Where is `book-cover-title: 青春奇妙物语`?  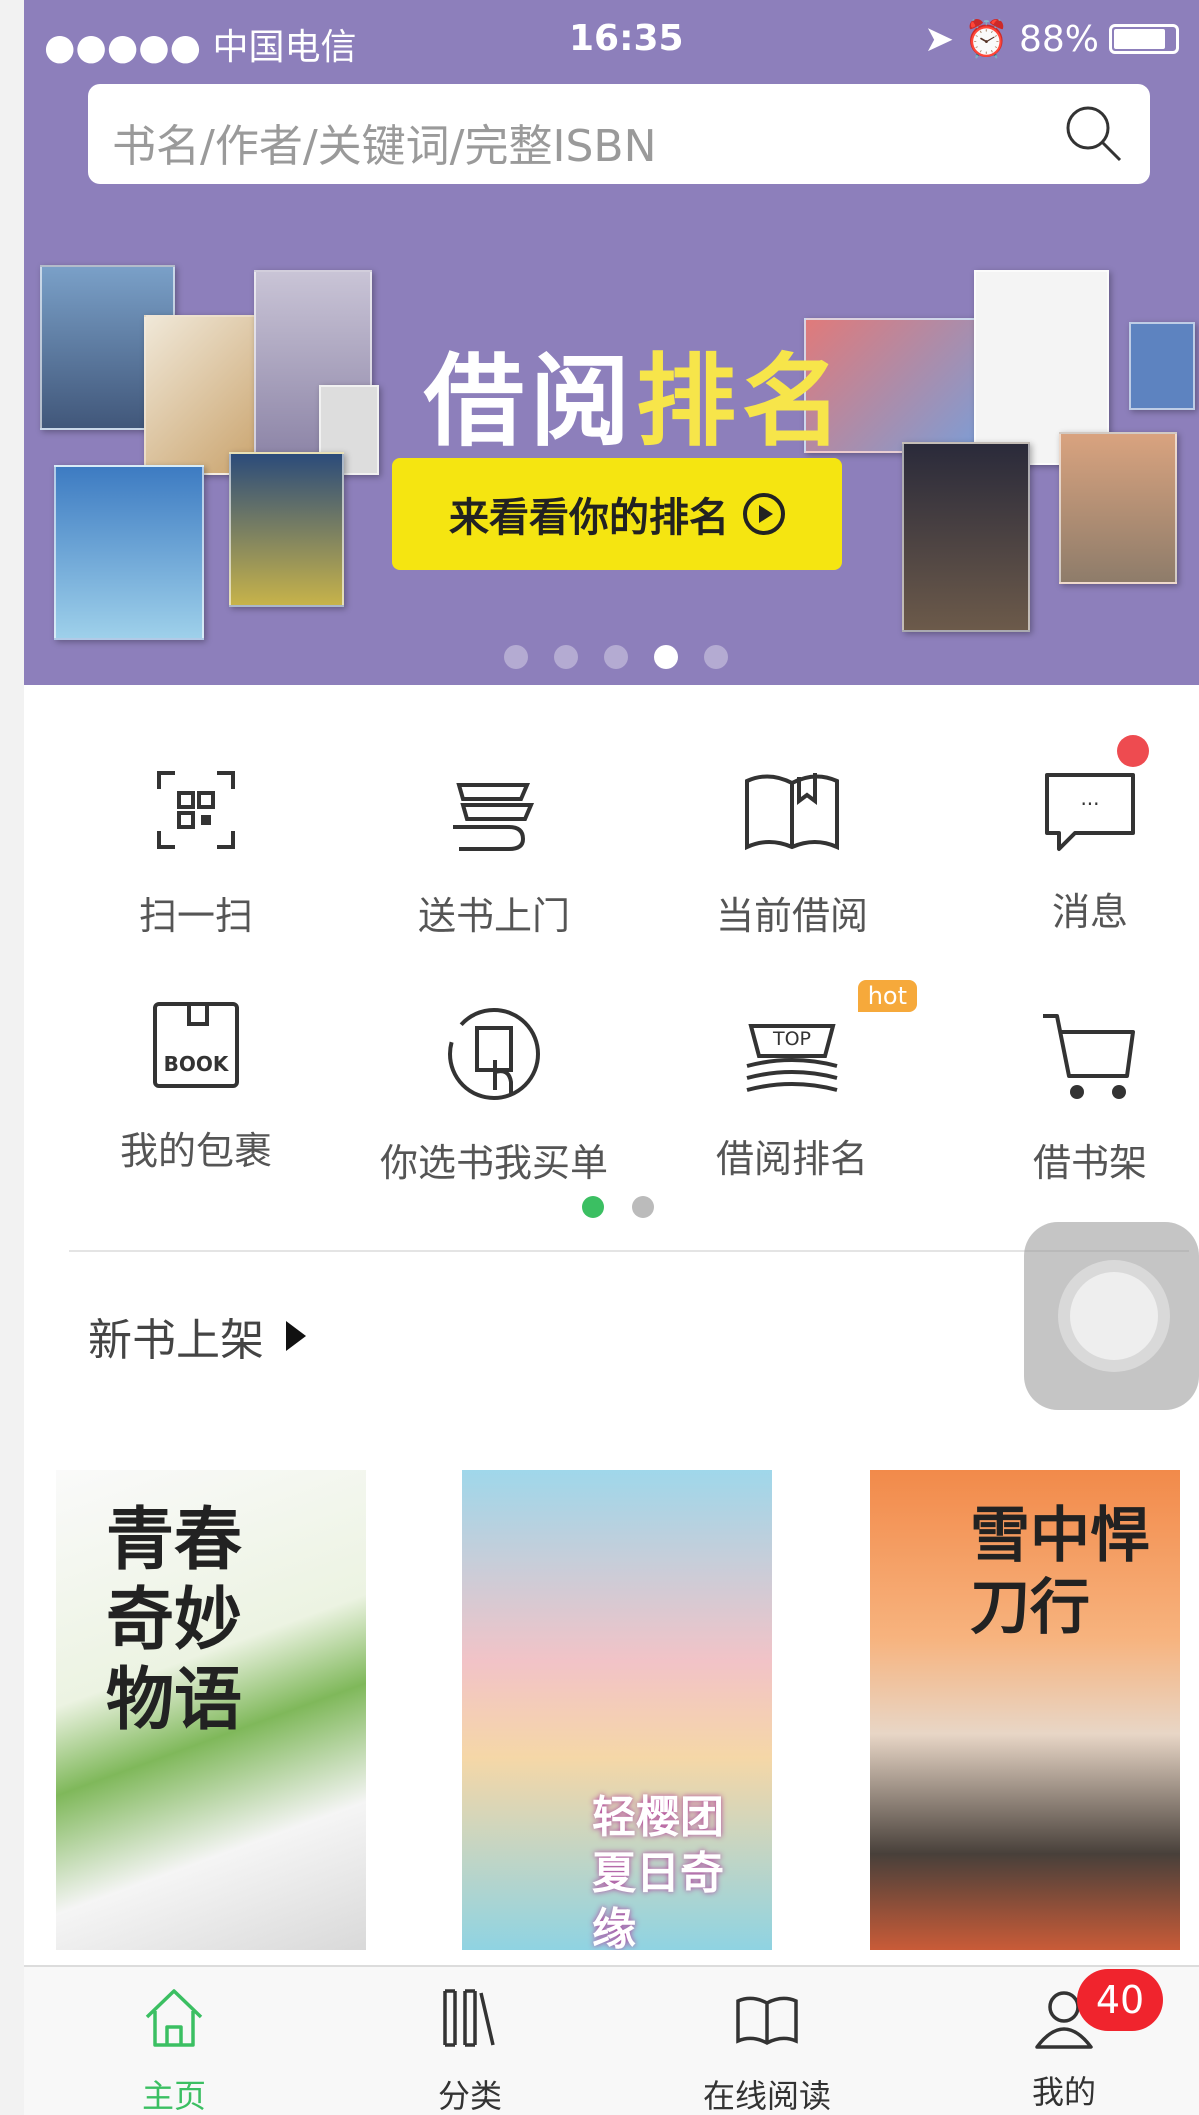 book-cover-title: 青春奇妙物语 is located at coordinates (174, 1620).